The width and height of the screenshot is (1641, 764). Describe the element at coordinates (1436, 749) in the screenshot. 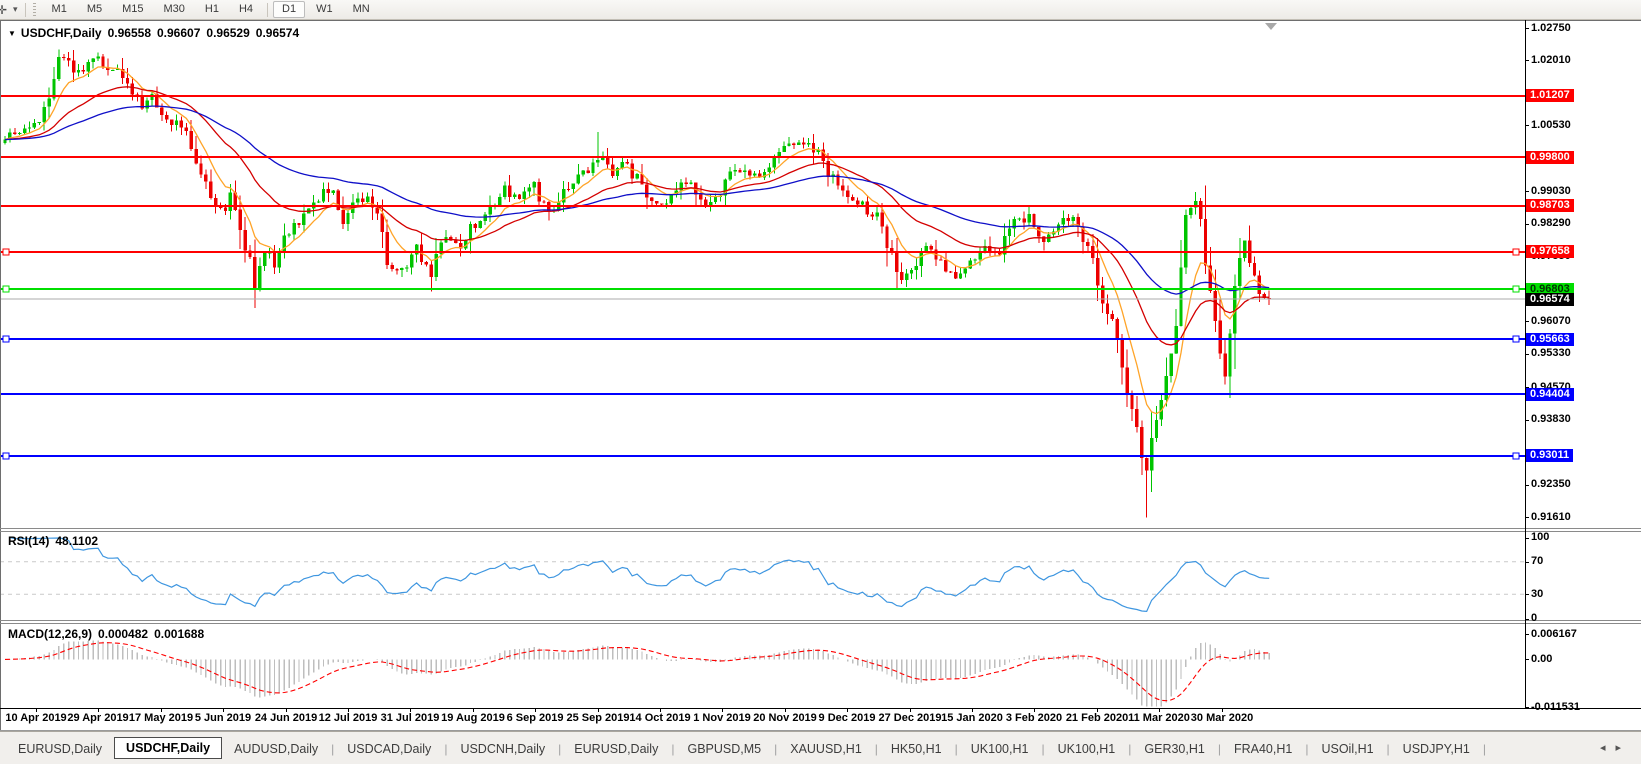

I see `tab-usdjpy-h1: USDJPY,H1` at that location.